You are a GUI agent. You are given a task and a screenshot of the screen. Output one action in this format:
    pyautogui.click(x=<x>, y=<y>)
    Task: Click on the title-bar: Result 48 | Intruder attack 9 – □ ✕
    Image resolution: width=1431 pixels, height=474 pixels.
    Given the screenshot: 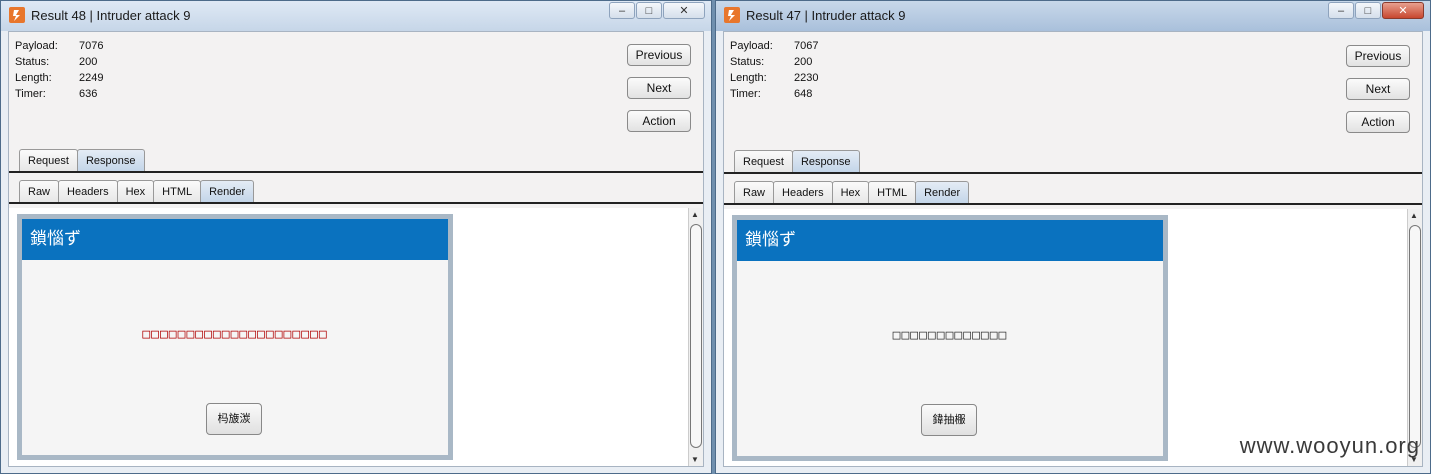 What is the action you would take?
    pyautogui.click(x=356, y=16)
    